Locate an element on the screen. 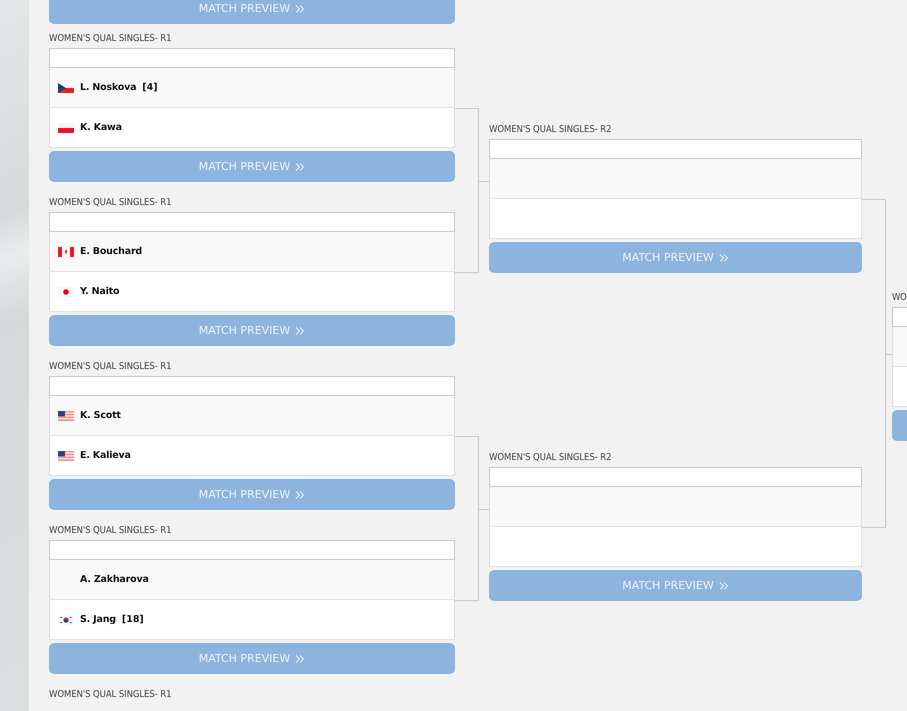 The height and width of the screenshot is (711, 907). player-name: S. Jang is located at coordinates (98, 619).